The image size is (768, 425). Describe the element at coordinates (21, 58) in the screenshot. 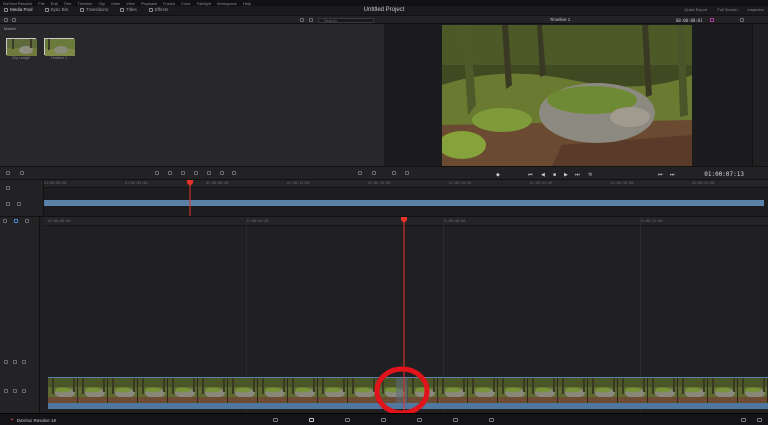

I see `clip-name: Clip Length` at that location.